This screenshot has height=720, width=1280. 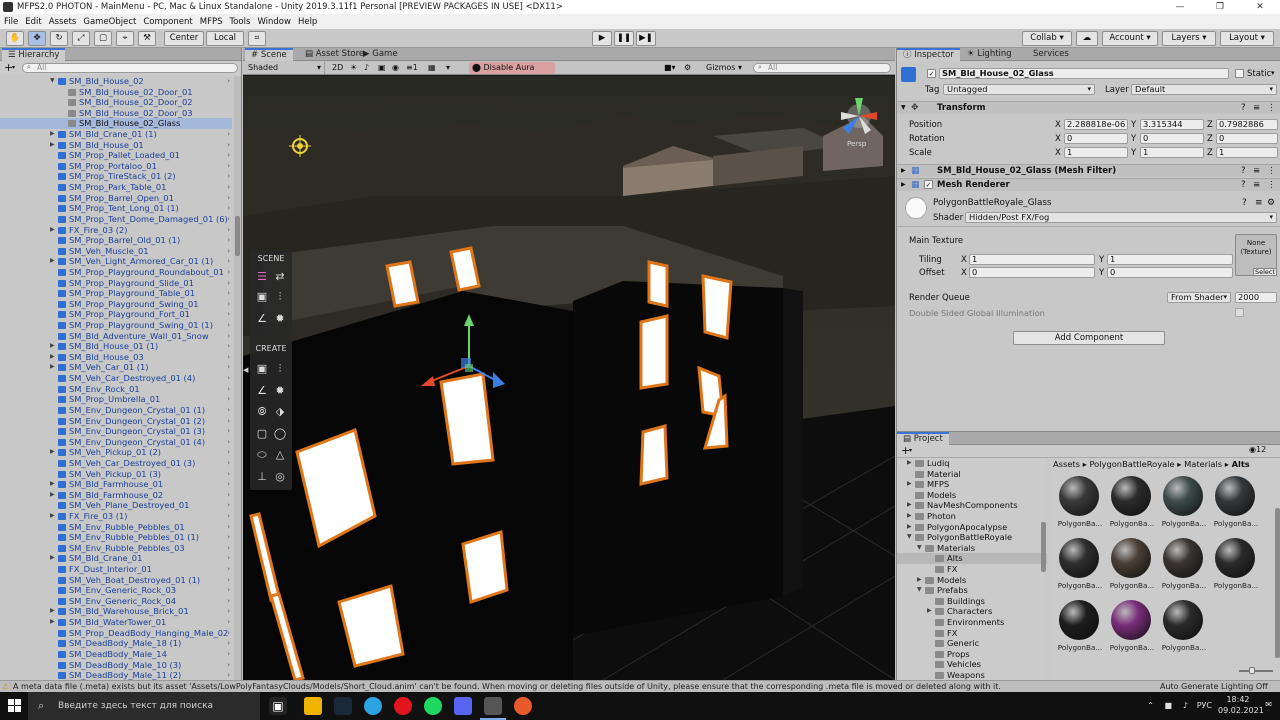 I want to click on project-folder-item: Buildings, so click(x=972, y=601).